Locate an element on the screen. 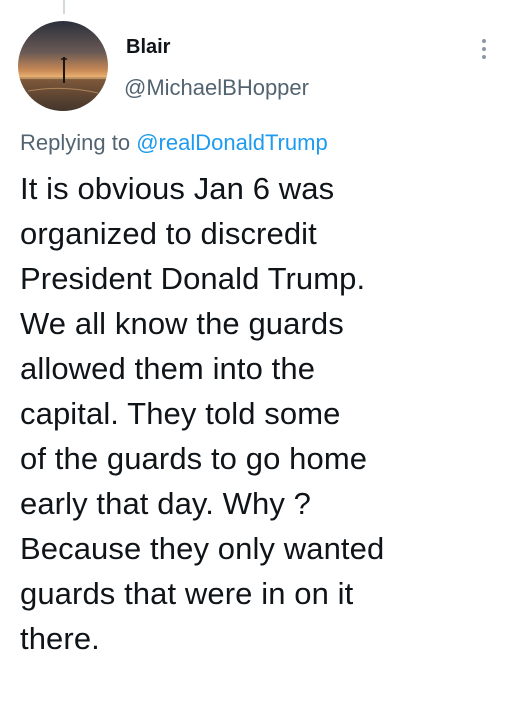 Image resolution: width=515 pixels, height=720 pixels. tweet-text-line: Because they only wanted is located at coordinates (202, 548).